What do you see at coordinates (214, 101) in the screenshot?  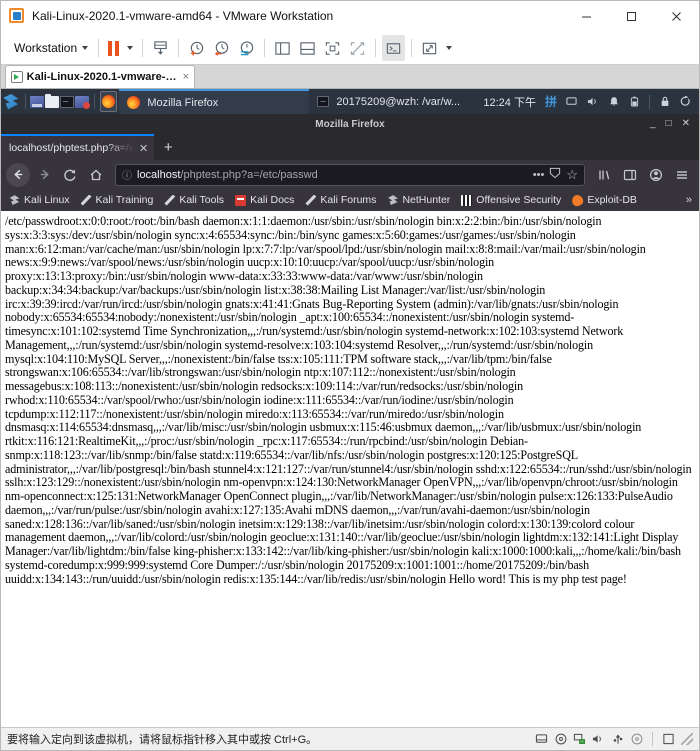 I see `taskbar-item-firefox: Mozilla Firefox` at bounding box center [214, 101].